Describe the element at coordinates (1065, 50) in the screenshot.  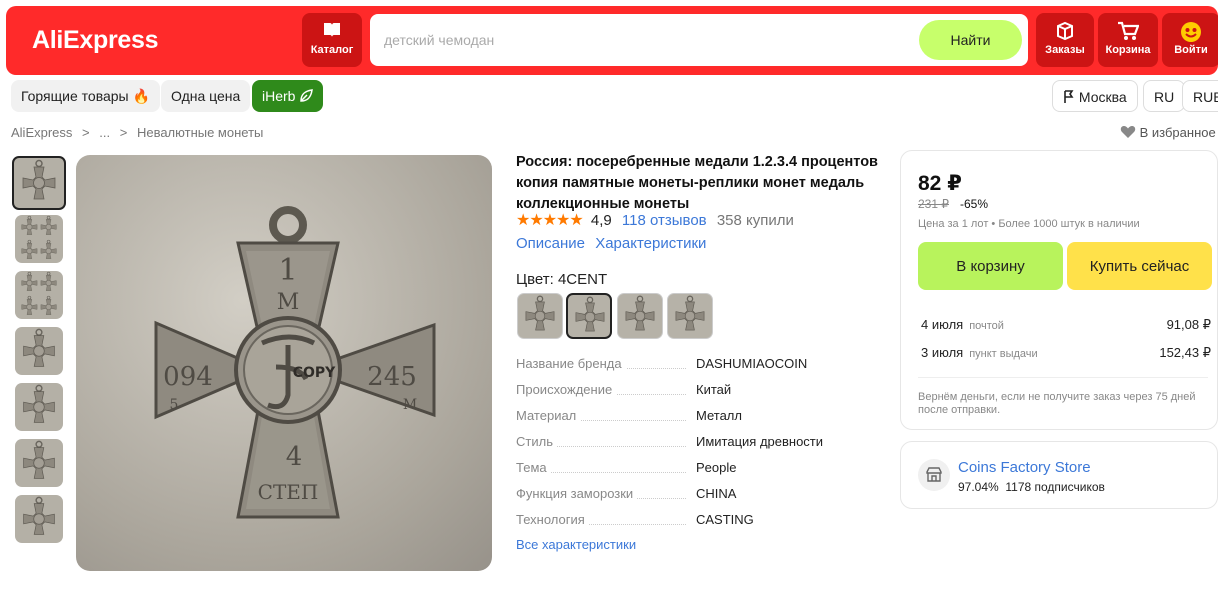
I see `orders-label: Заказы` at that location.